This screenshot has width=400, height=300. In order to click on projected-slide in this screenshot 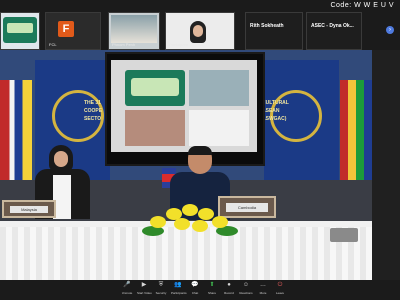, I will do `click(155, 88)`.